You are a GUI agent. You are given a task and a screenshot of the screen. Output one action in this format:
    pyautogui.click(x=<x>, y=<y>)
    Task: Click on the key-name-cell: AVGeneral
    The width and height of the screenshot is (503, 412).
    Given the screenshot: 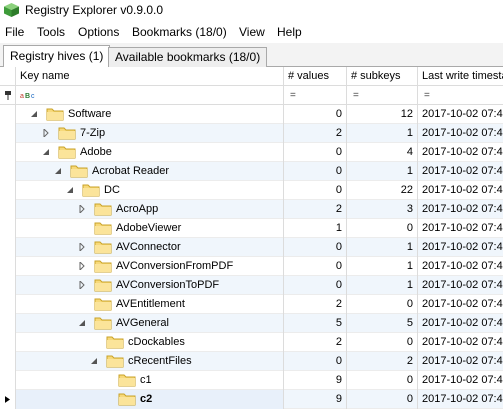 What is the action you would take?
    pyautogui.click(x=150, y=323)
    